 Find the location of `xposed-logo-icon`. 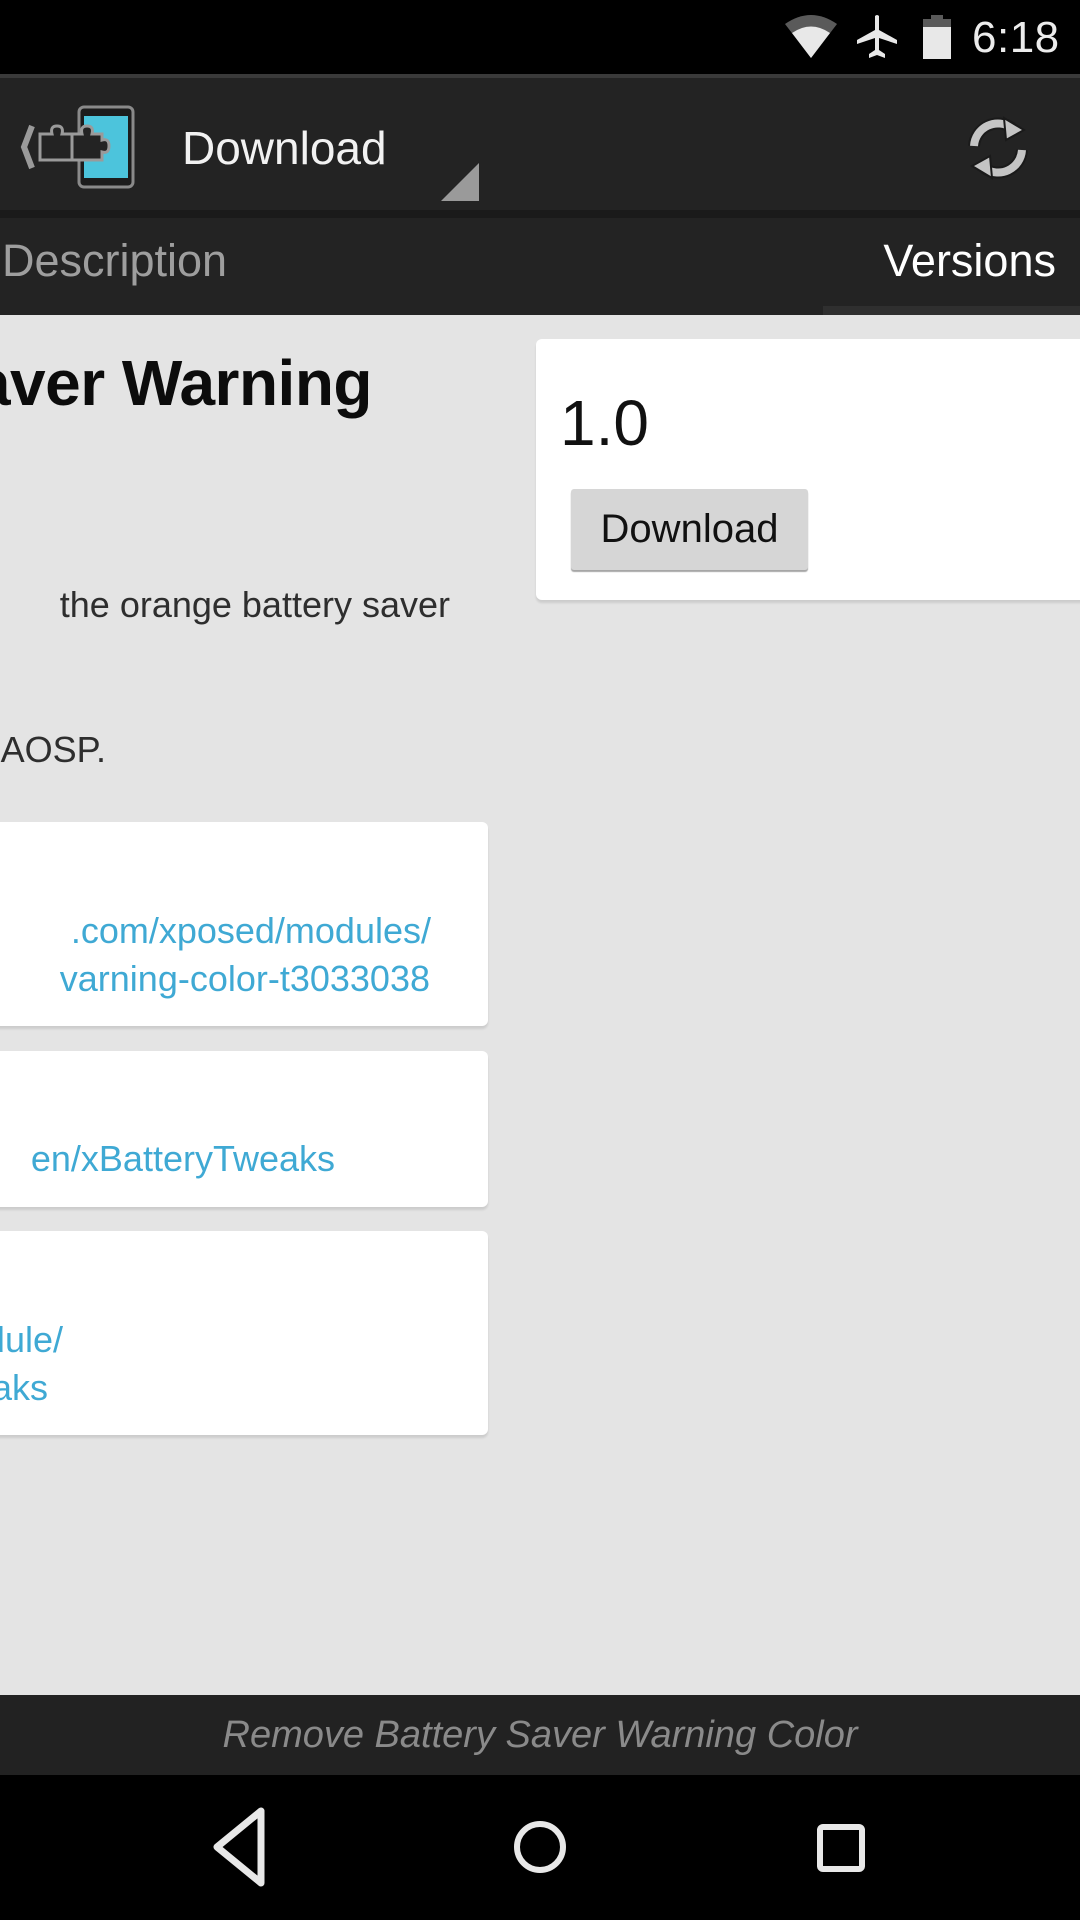

xposed-logo-icon is located at coordinates (77, 147).